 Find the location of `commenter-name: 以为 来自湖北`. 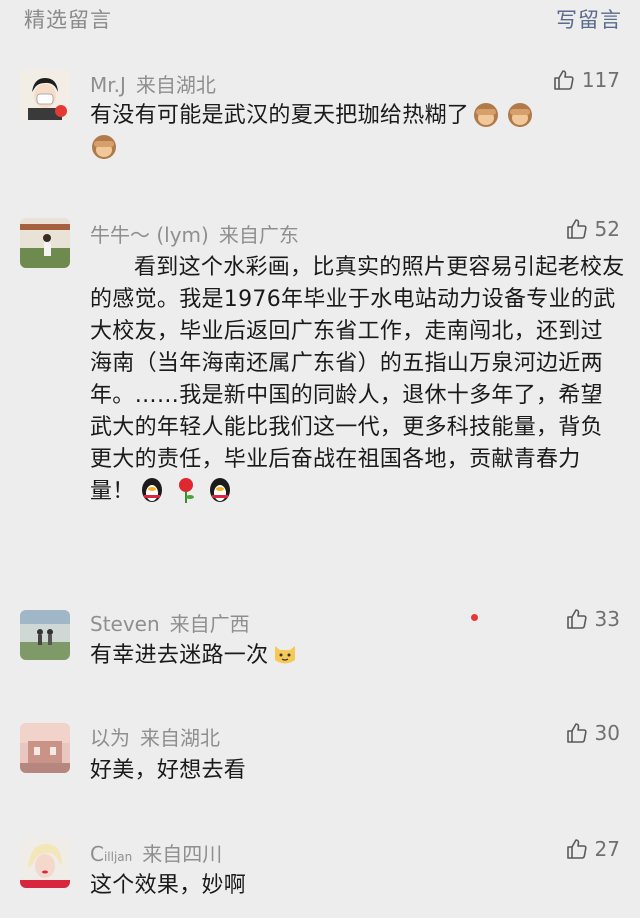

commenter-name: 以为 来自湖北 is located at coordinates (155, 736).